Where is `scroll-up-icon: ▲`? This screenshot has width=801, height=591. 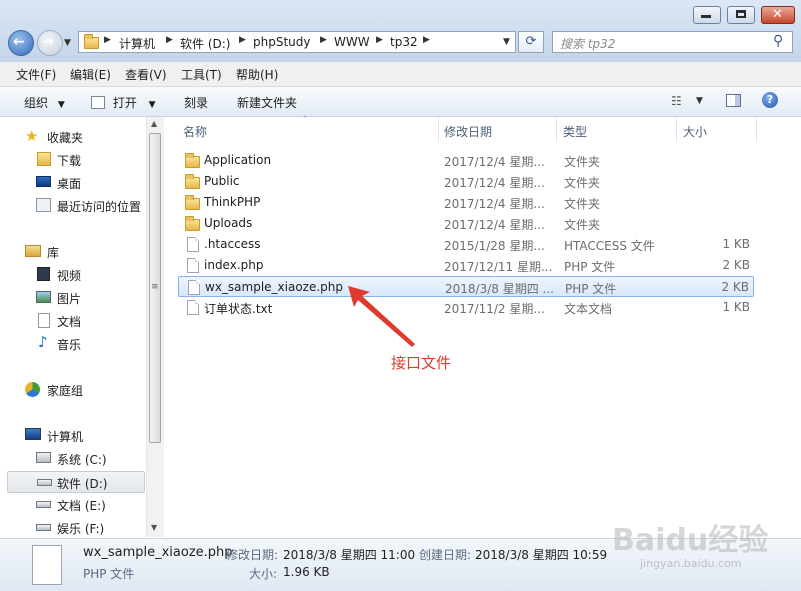
scroll-up-icon: ▲ is located at coordinates (154, 123).